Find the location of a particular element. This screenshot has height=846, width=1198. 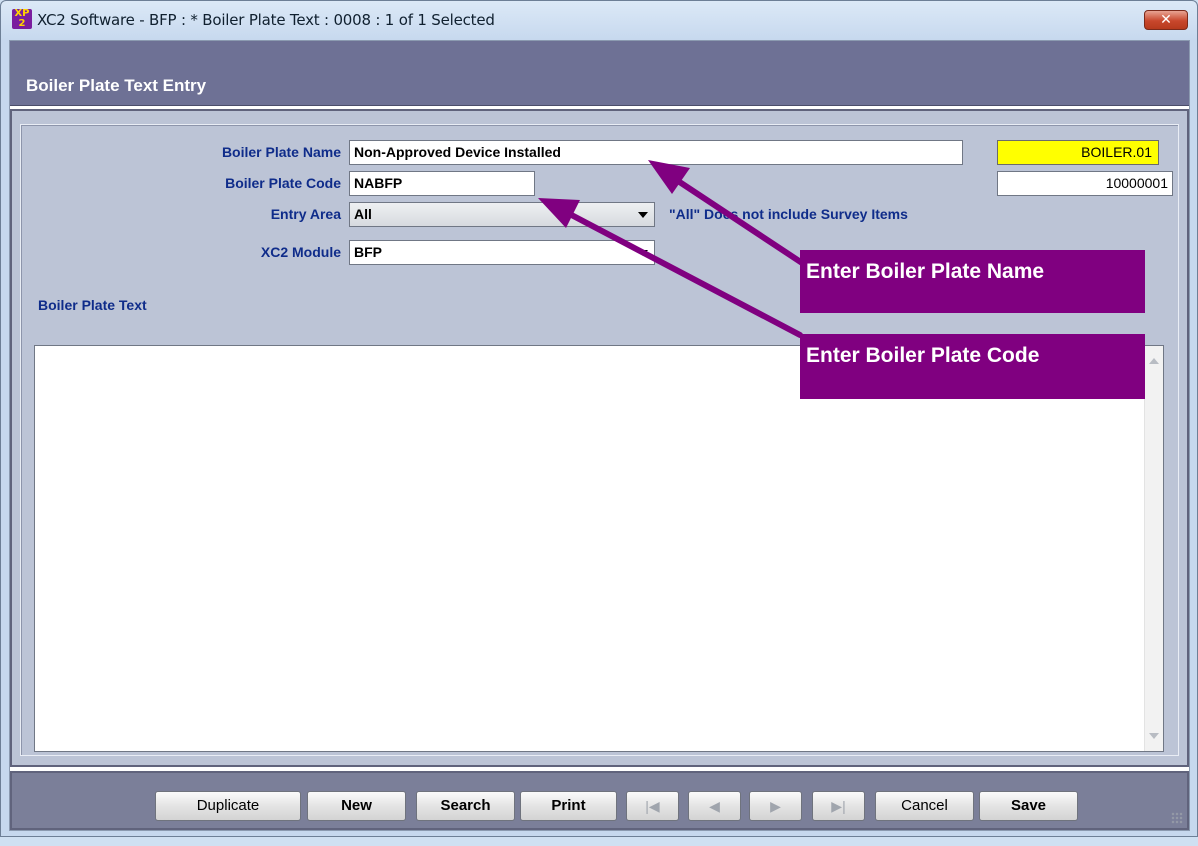

print-button: Print is located at coordinates (568, 806).